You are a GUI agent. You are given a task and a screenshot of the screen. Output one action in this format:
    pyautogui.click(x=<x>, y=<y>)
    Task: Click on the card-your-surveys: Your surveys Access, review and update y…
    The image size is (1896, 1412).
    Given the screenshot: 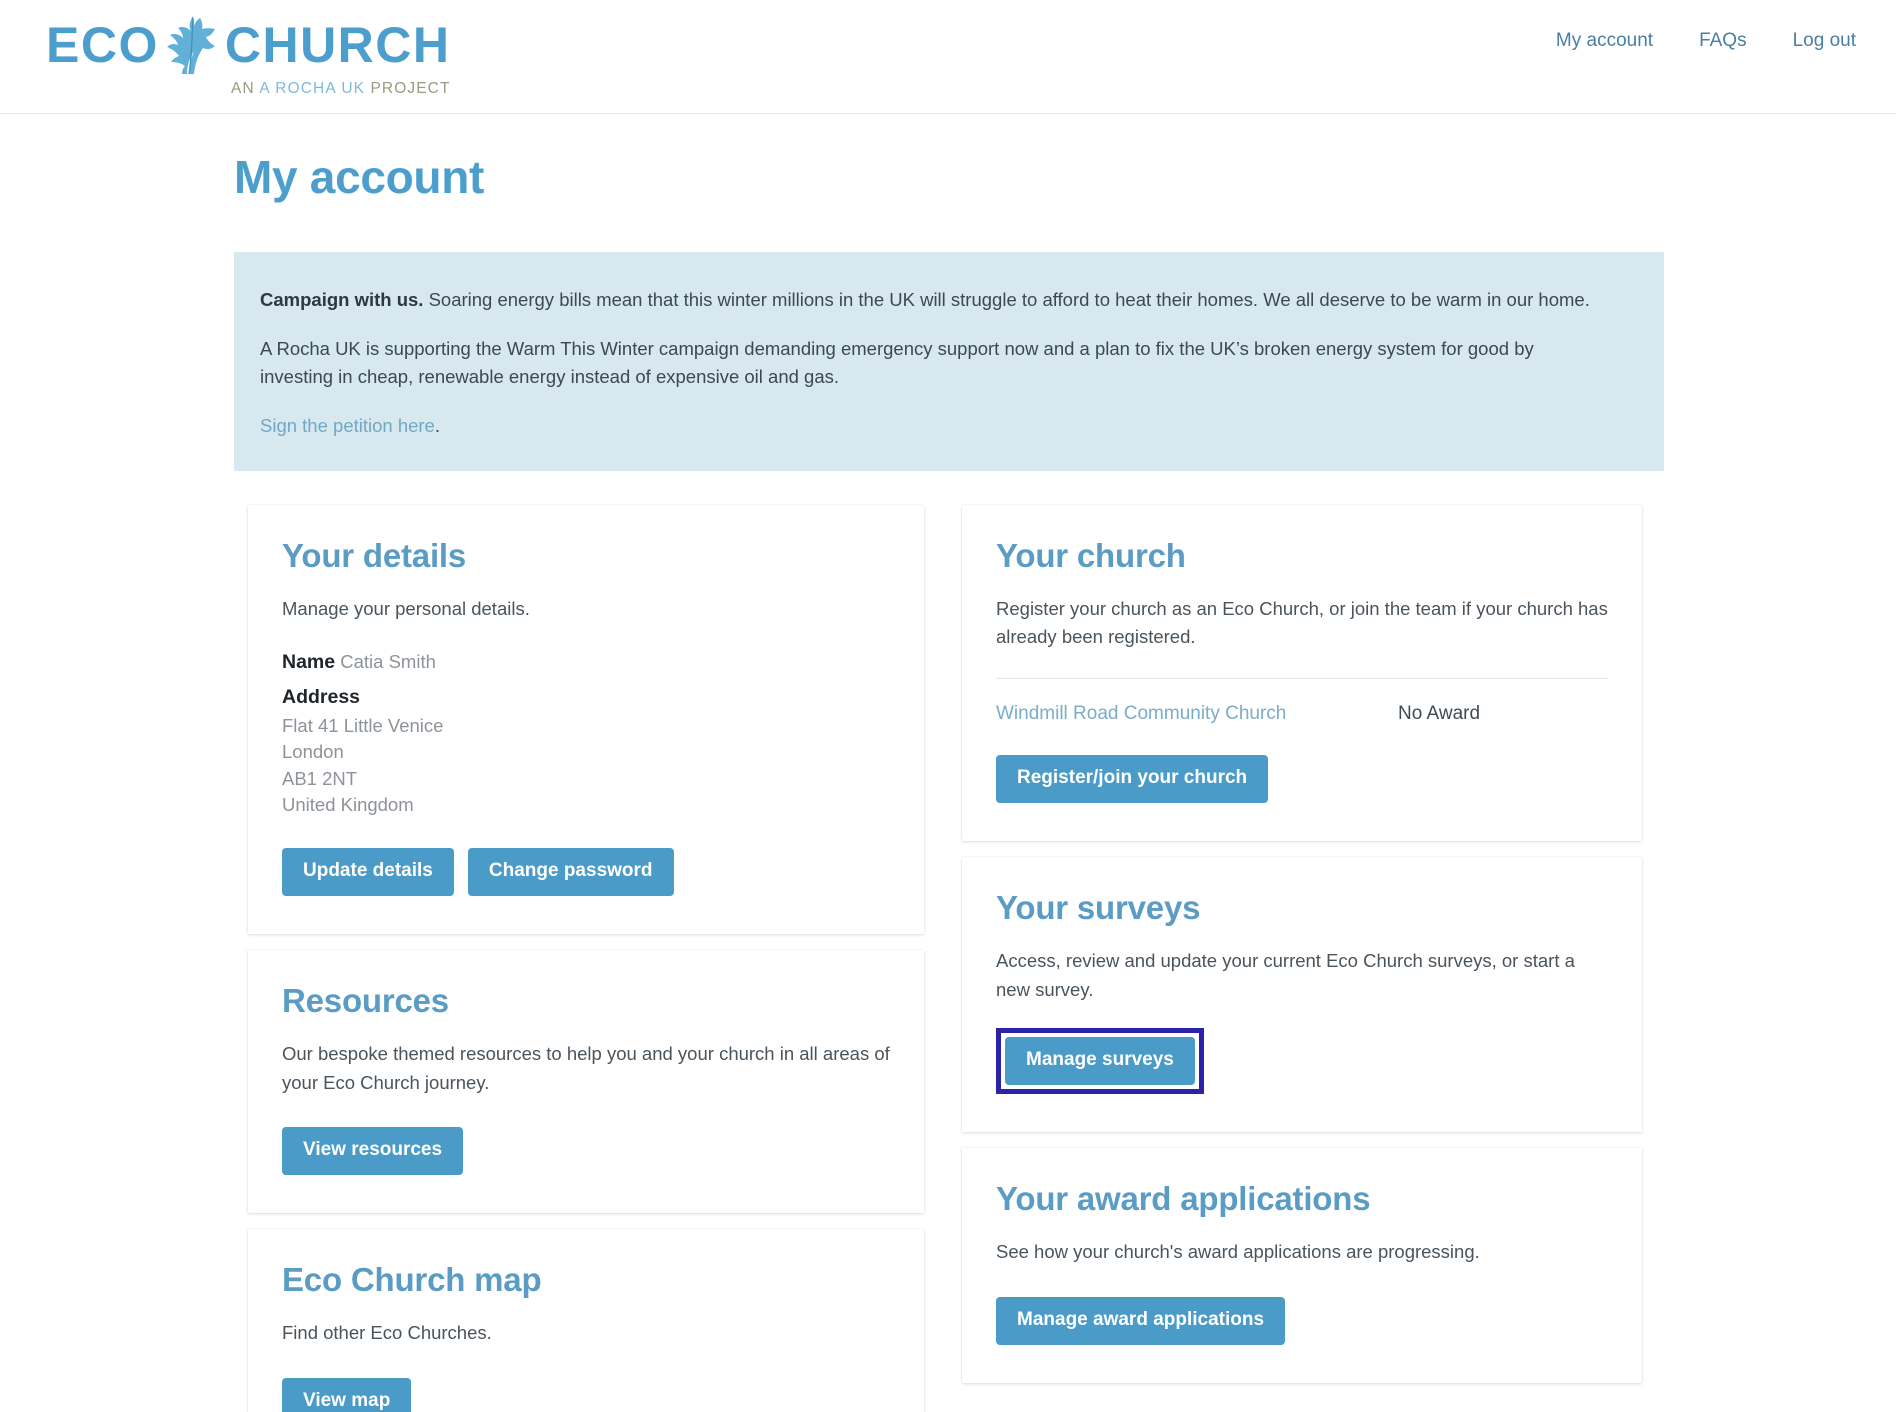 What is the action you would take?
    pyautogui.click(x=1302, y=994)
    